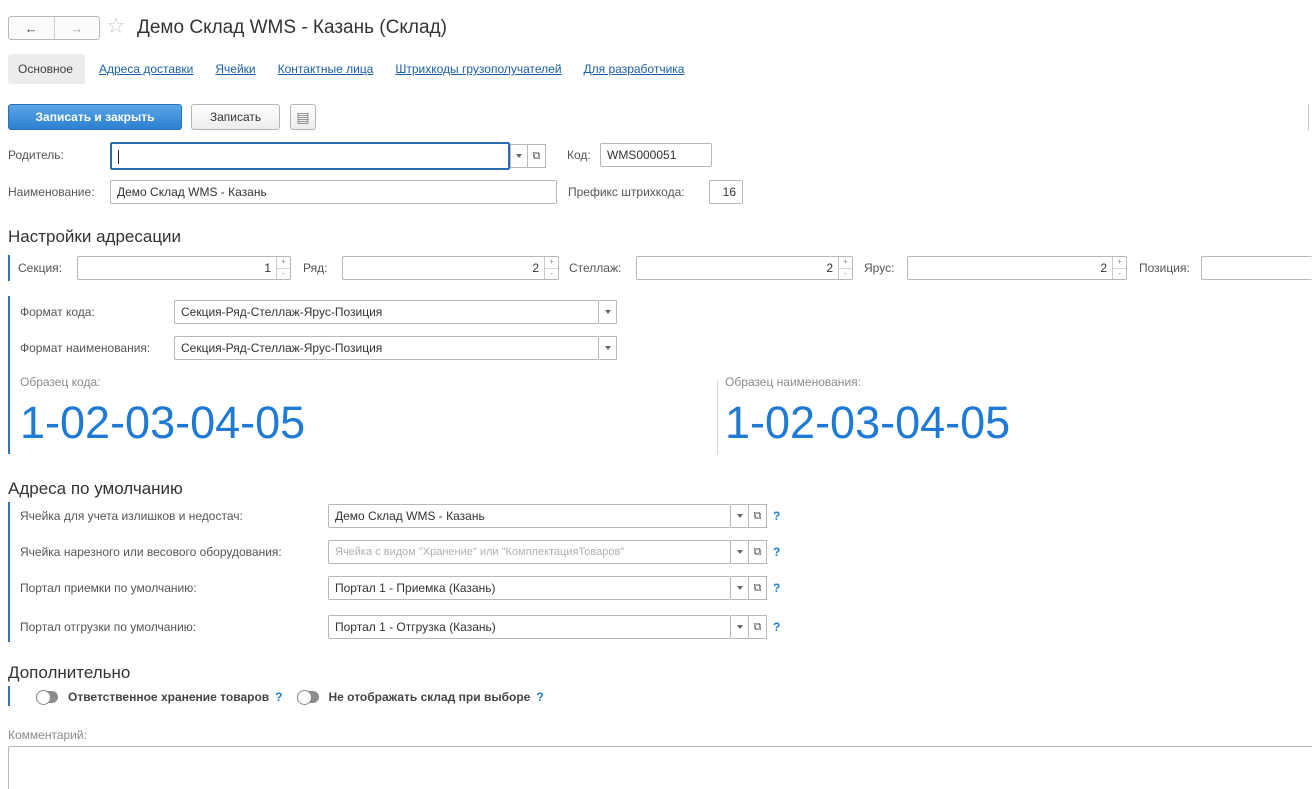  What do you see at coordinates (9, 375) in the screenshot?
I see `format-group-bar` at bounding box center [9, 375].